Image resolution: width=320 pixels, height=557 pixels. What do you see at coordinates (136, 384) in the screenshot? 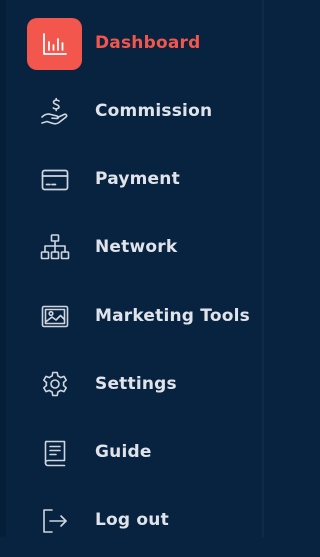
I see `sidebar-item-label: Settings` at bounding box center [136, 384].